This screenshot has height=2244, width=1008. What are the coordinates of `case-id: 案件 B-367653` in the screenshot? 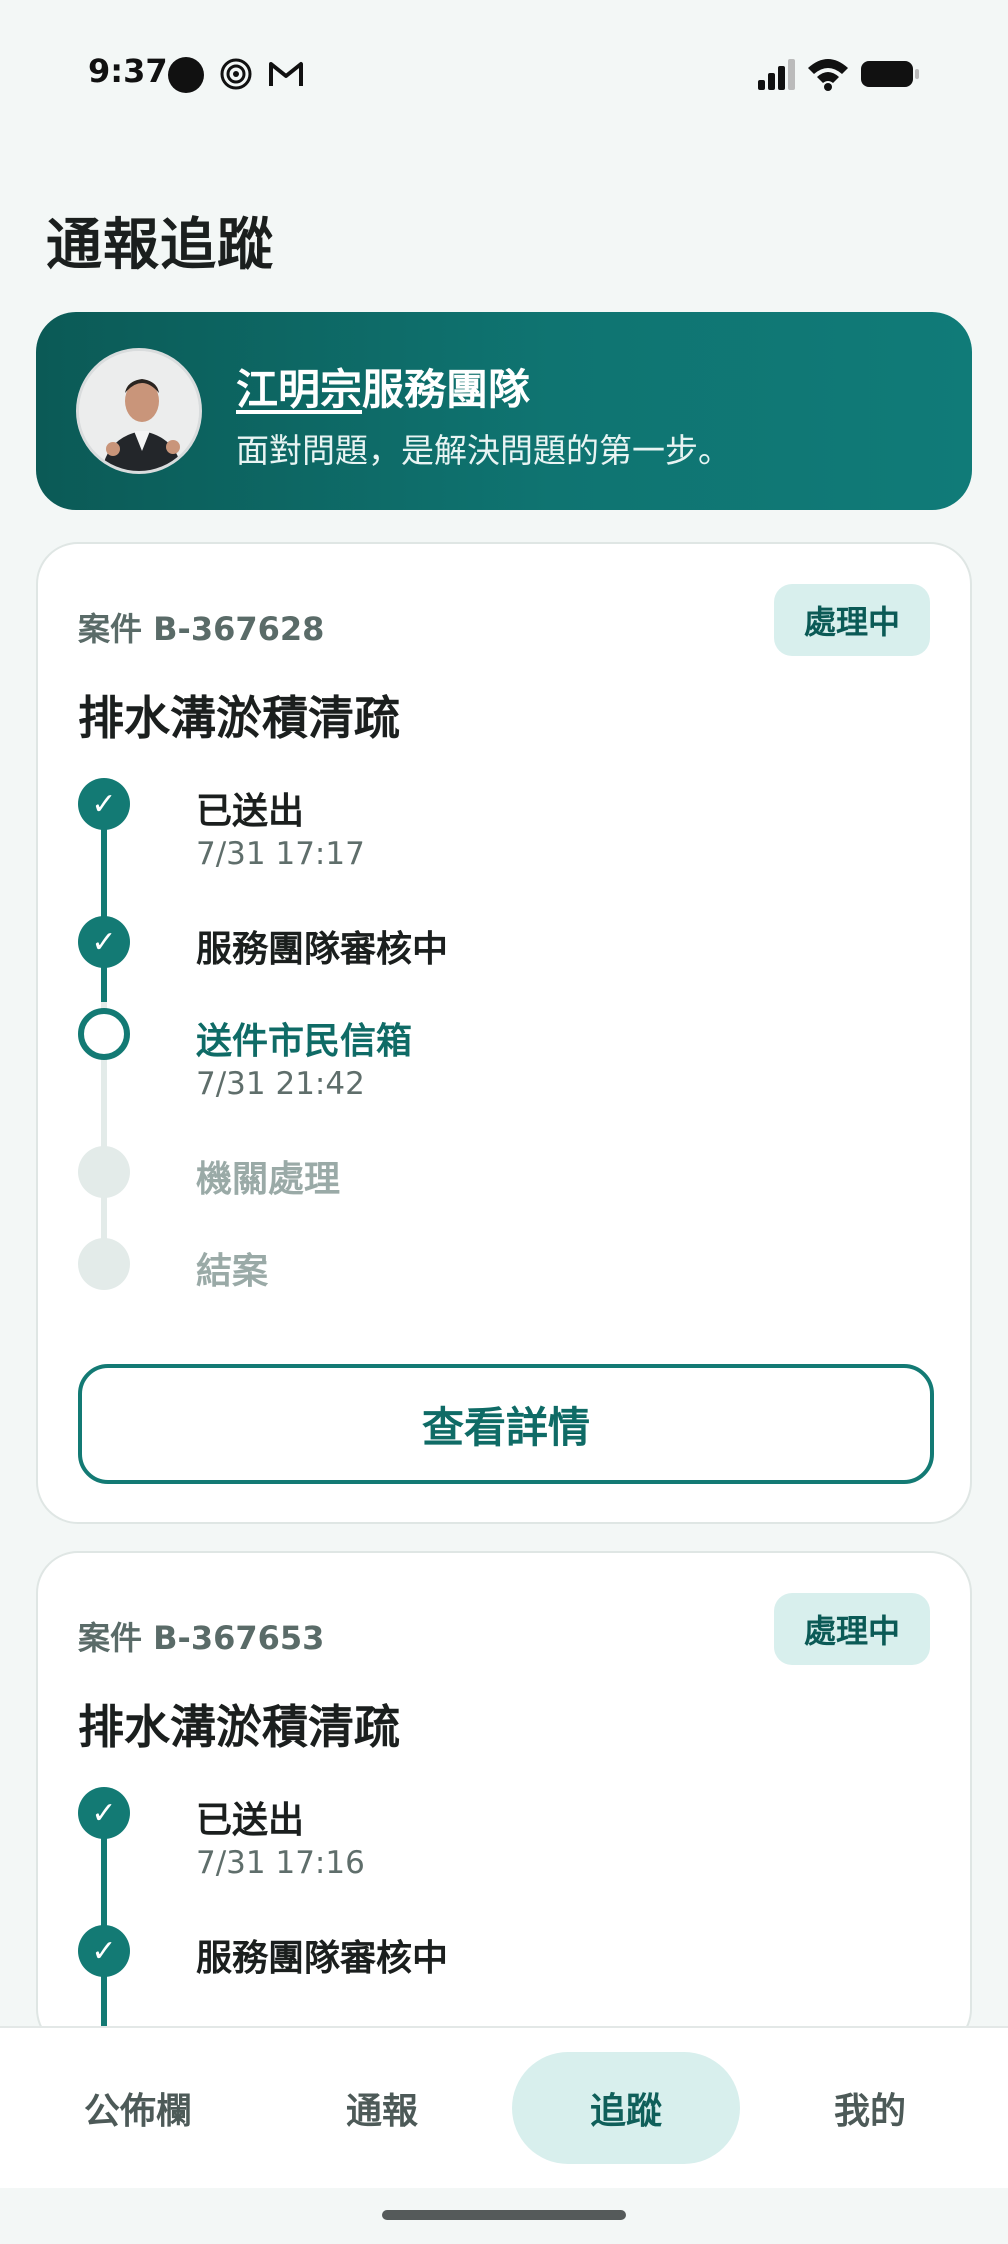 It's located at (201, 1638).